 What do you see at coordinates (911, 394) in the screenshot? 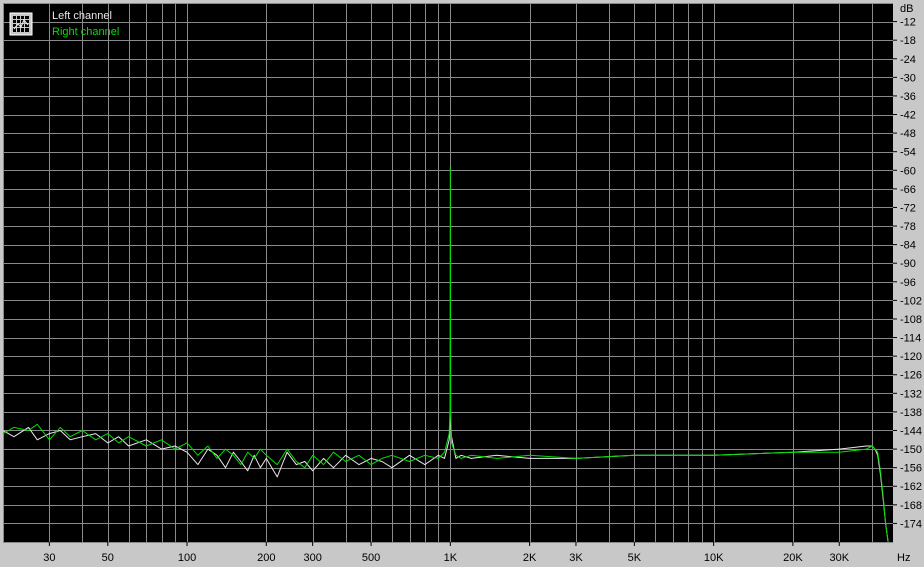
I see `y-tick-label: -132` at bounding box center [911, 394].